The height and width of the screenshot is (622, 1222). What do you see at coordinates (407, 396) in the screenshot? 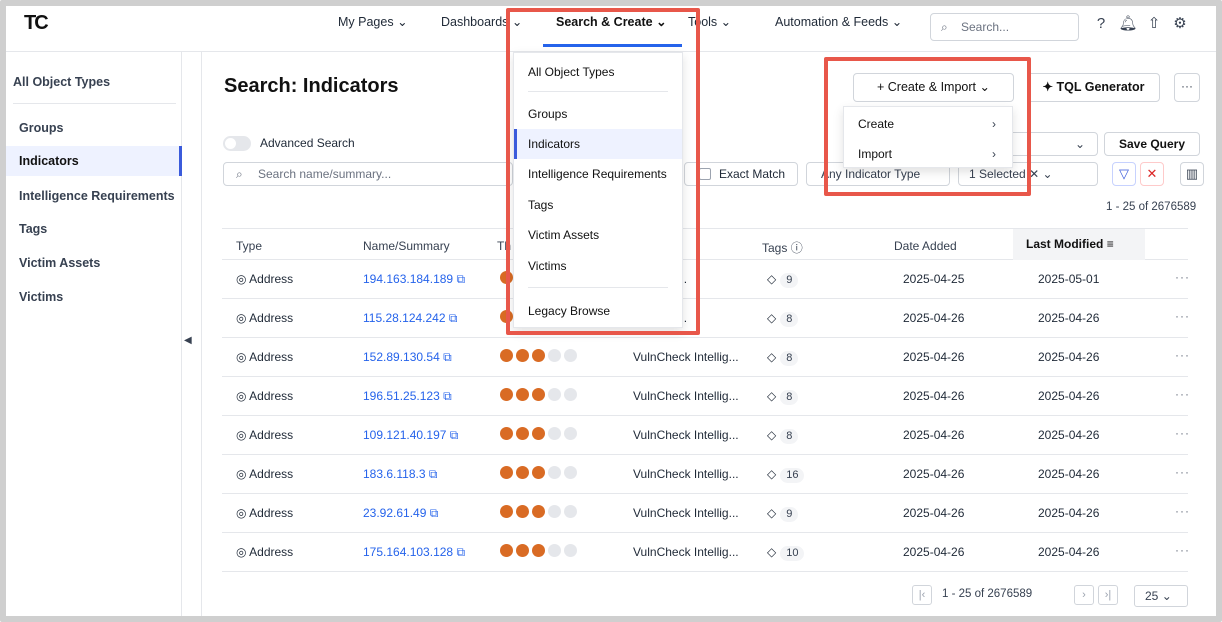
I see `name-link: 196.51.25.123 ⧉` at bounding box center [407, 396].